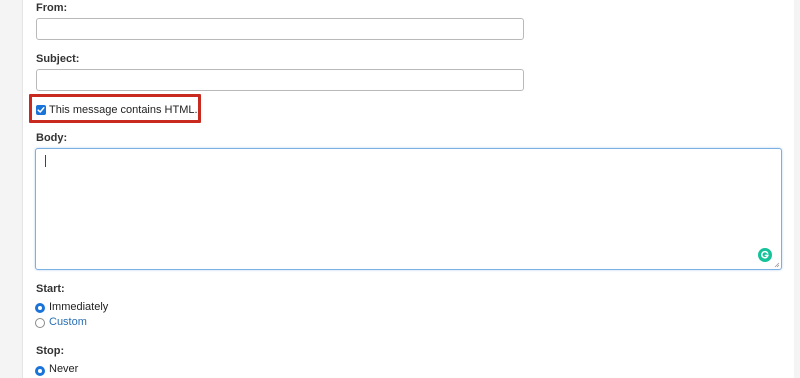 This screenshot has width=800, height=378. What do you see at coordinates (40, 323) in the screenshot?
I see `start-custom-radio` at bounding box center [40, 323].